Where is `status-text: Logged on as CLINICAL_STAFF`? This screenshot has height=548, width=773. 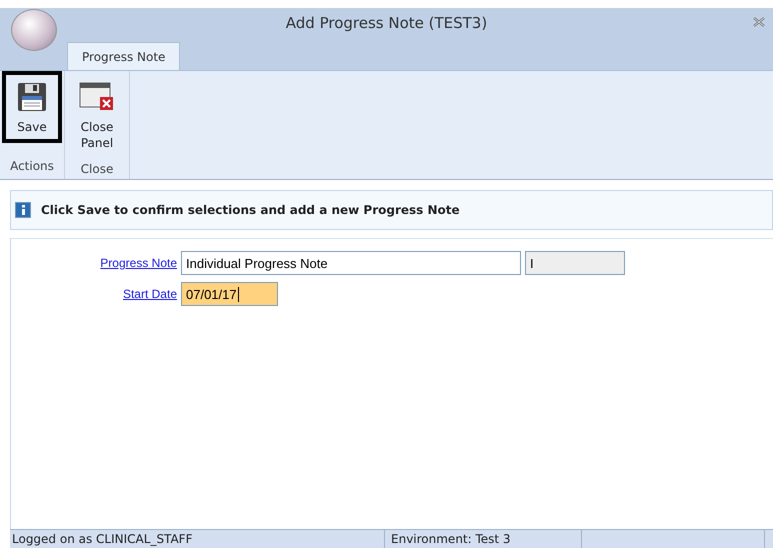 status-text: Logged on as CLINICAL_STAFF is located at coordinates (197, 539).